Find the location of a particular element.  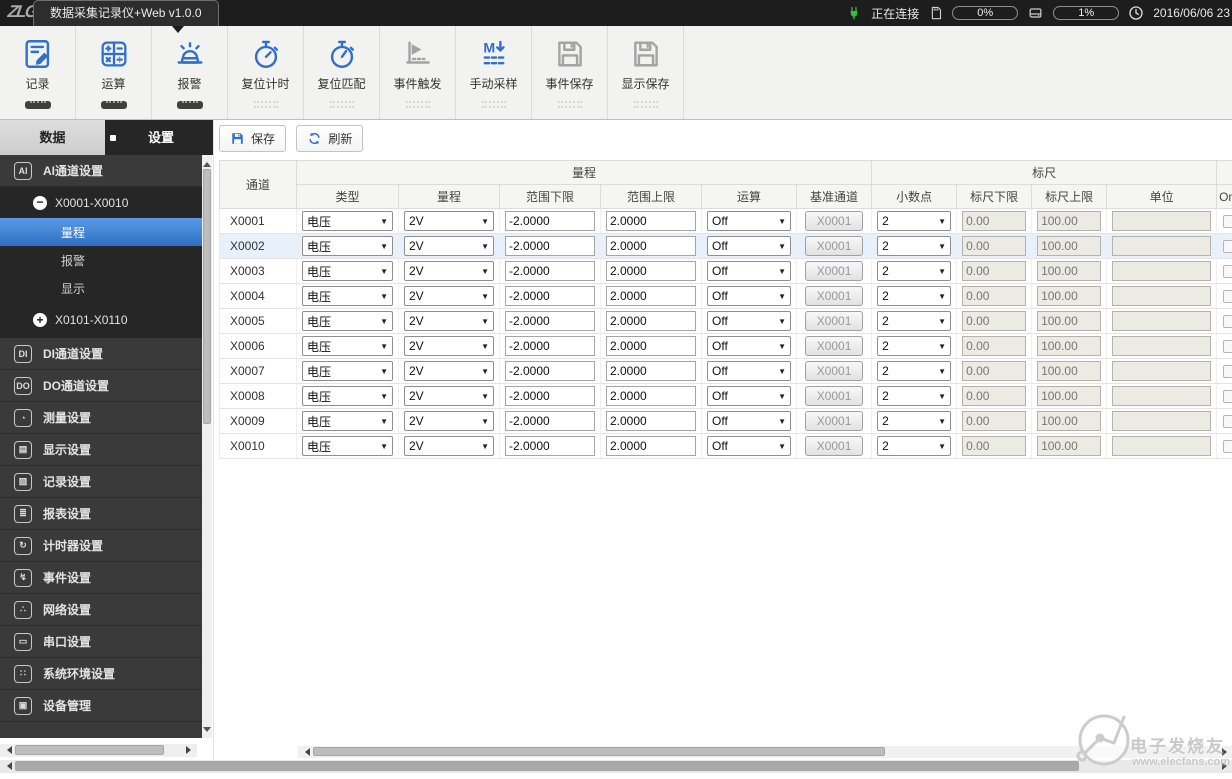

scroll-right-arrow is located at coordinates (190, 750).